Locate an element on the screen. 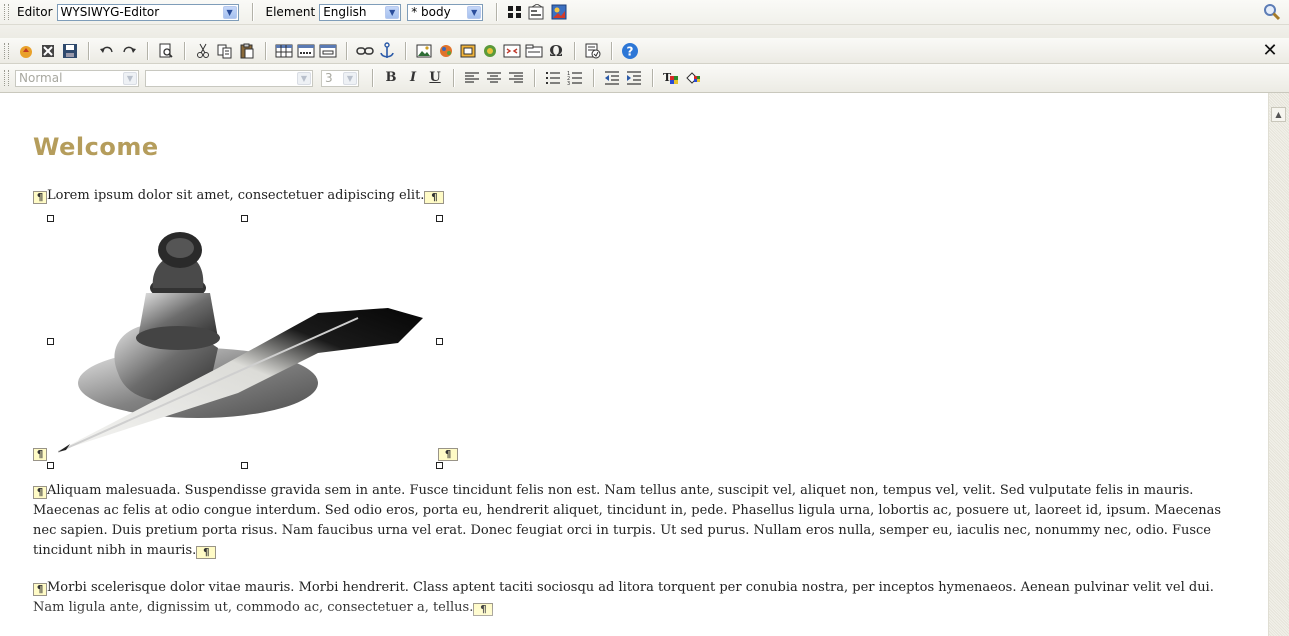 This screenshot has width=1289, height=636. cut-icon is located at coordinates (203, 51).